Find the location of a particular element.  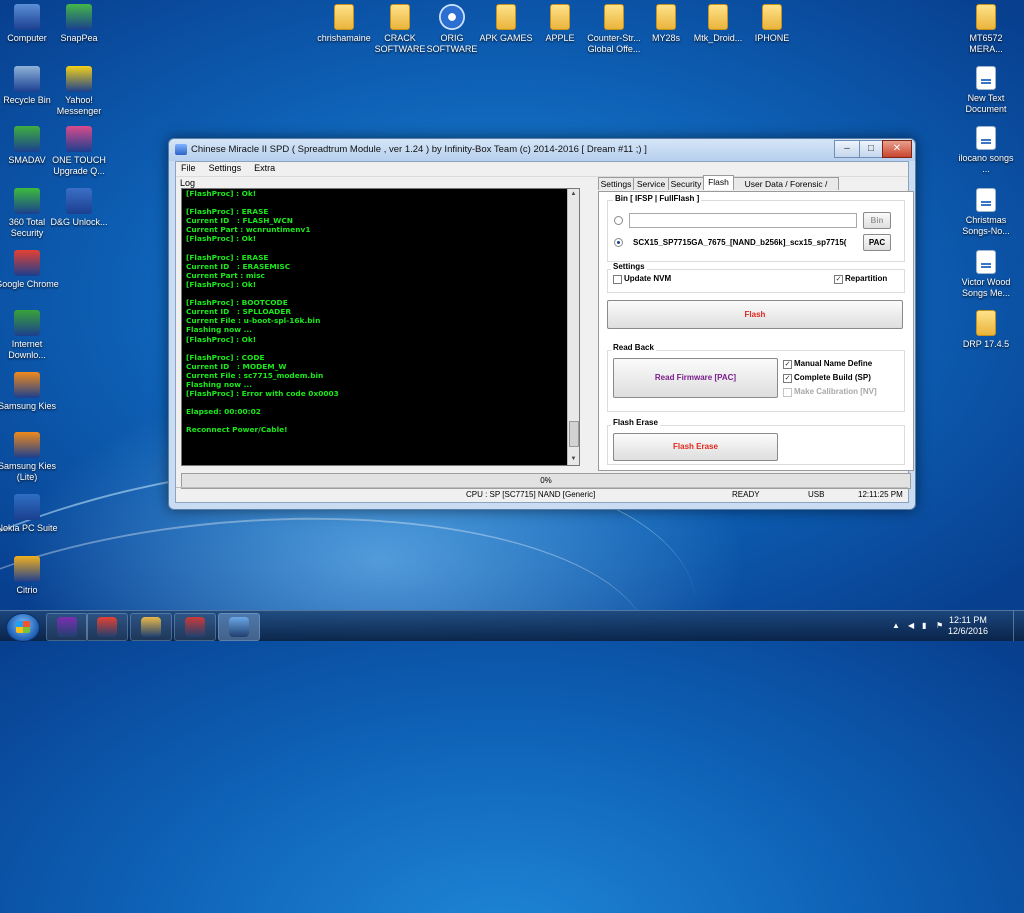

flag-icon: ⚑ is located at coordinates (940, 625).